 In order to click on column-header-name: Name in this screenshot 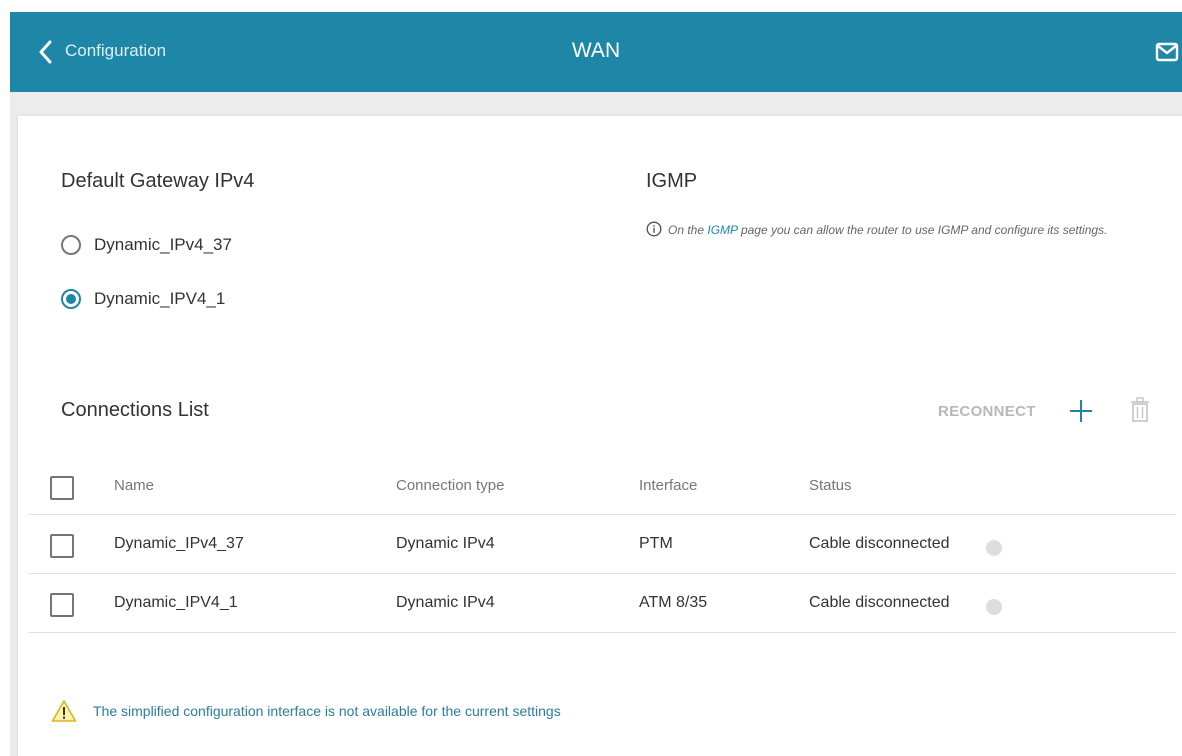, I will do `click(134, 485)`.